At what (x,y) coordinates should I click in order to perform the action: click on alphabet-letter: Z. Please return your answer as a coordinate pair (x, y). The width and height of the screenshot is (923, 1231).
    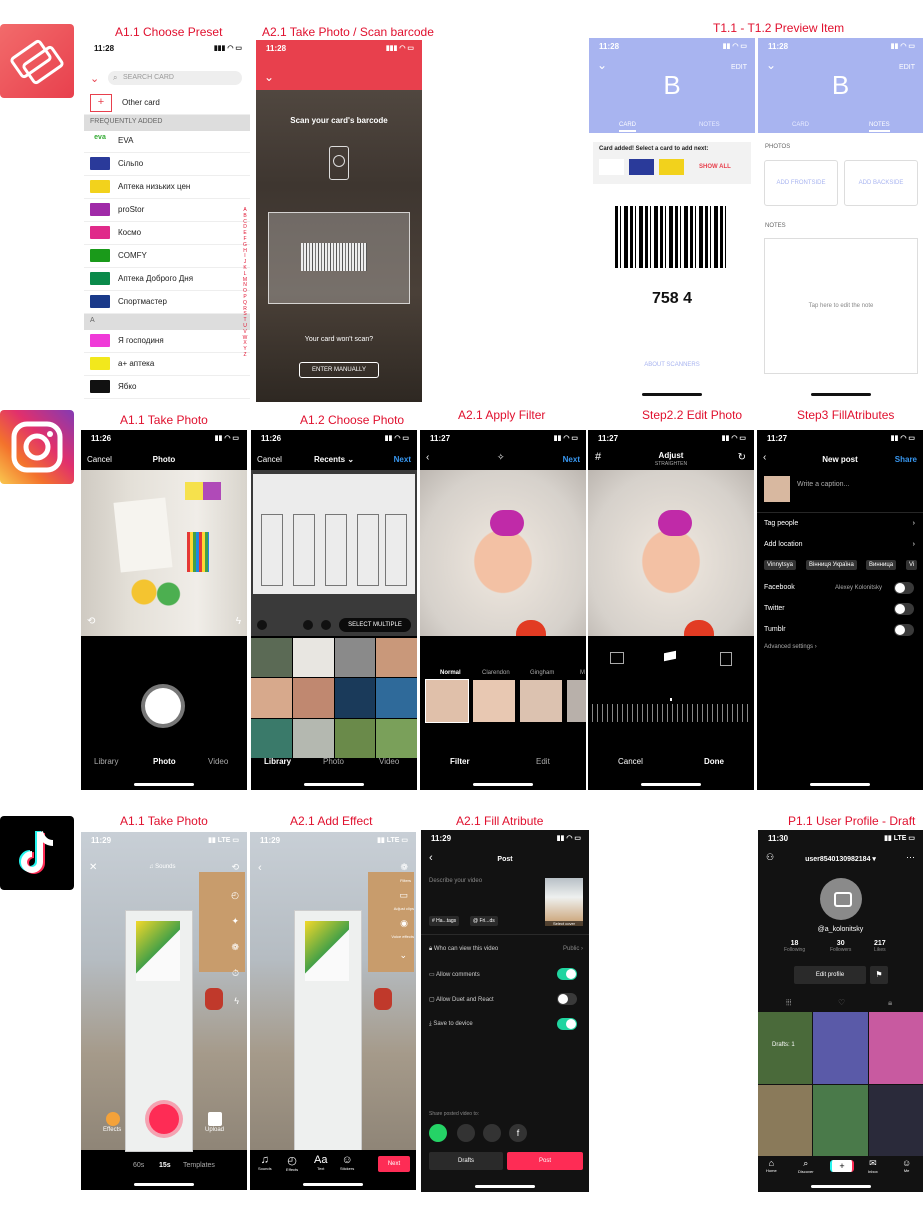
    Looking at the image, I should click on (245, 355).